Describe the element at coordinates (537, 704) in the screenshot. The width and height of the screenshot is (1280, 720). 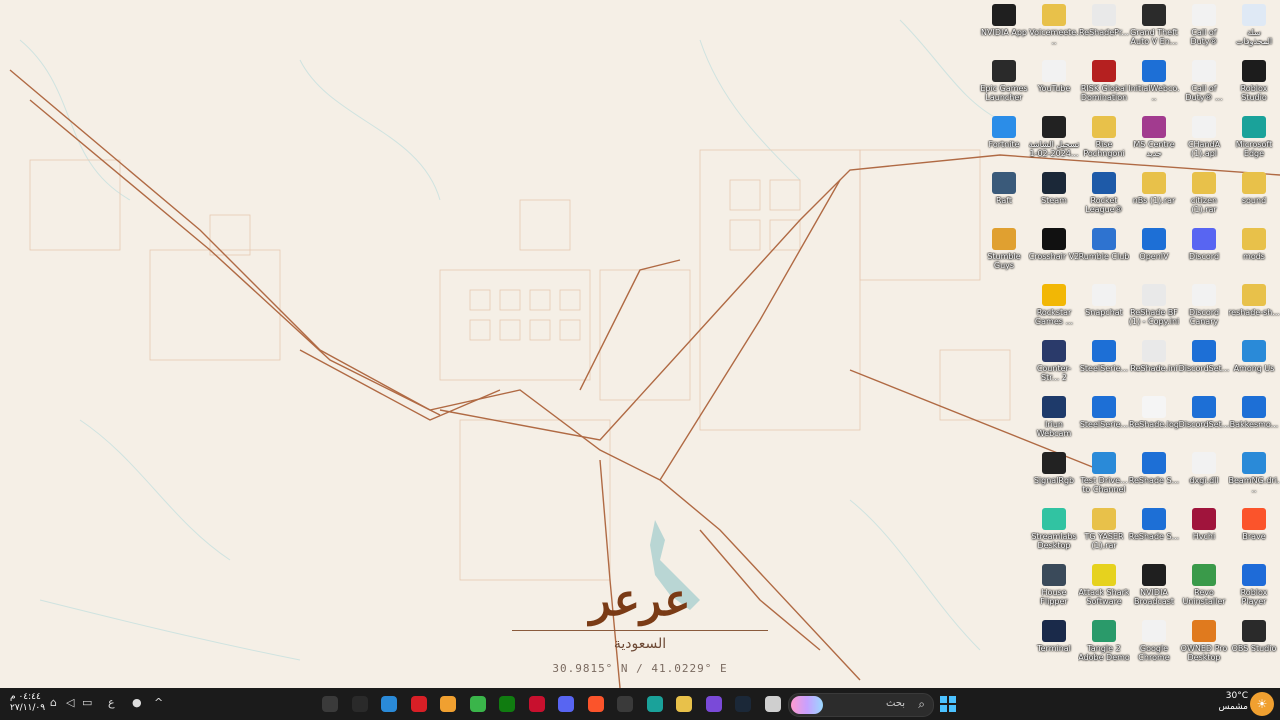
I see `adobe-icon` at that location.